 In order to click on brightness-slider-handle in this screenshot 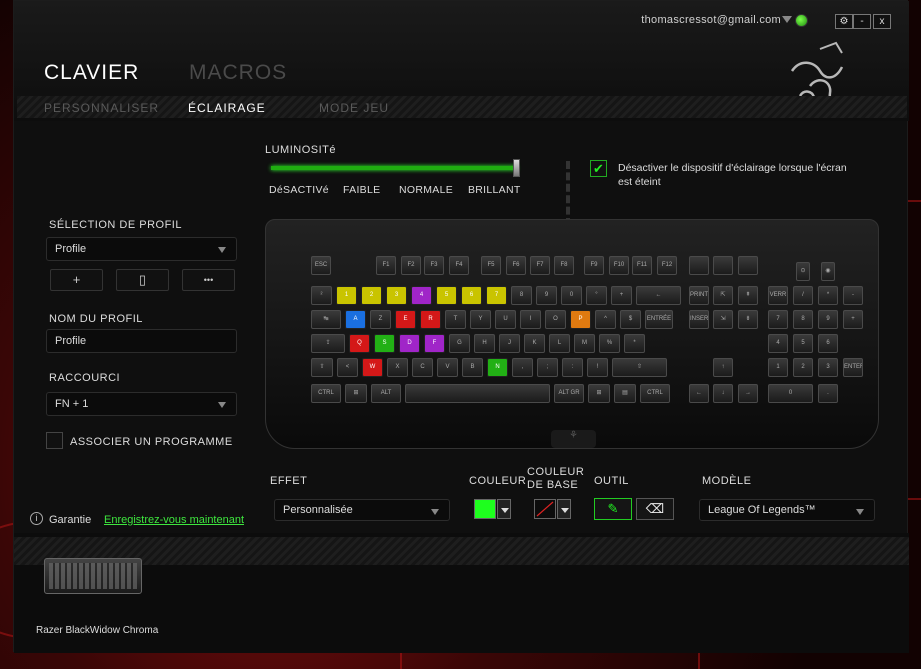, I will do `click(516, 168)`.